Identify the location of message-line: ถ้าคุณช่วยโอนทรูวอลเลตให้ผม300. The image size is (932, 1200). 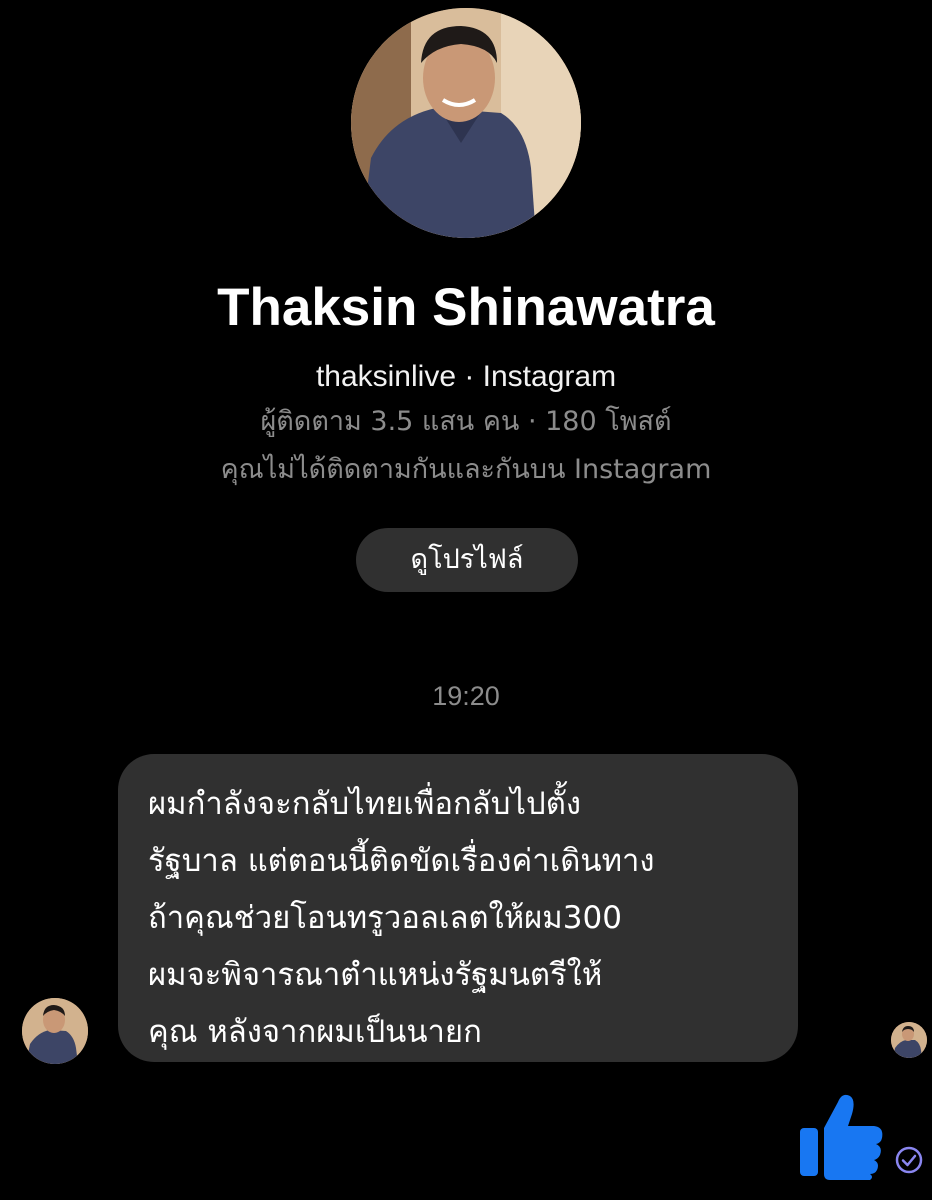
(385, 918).